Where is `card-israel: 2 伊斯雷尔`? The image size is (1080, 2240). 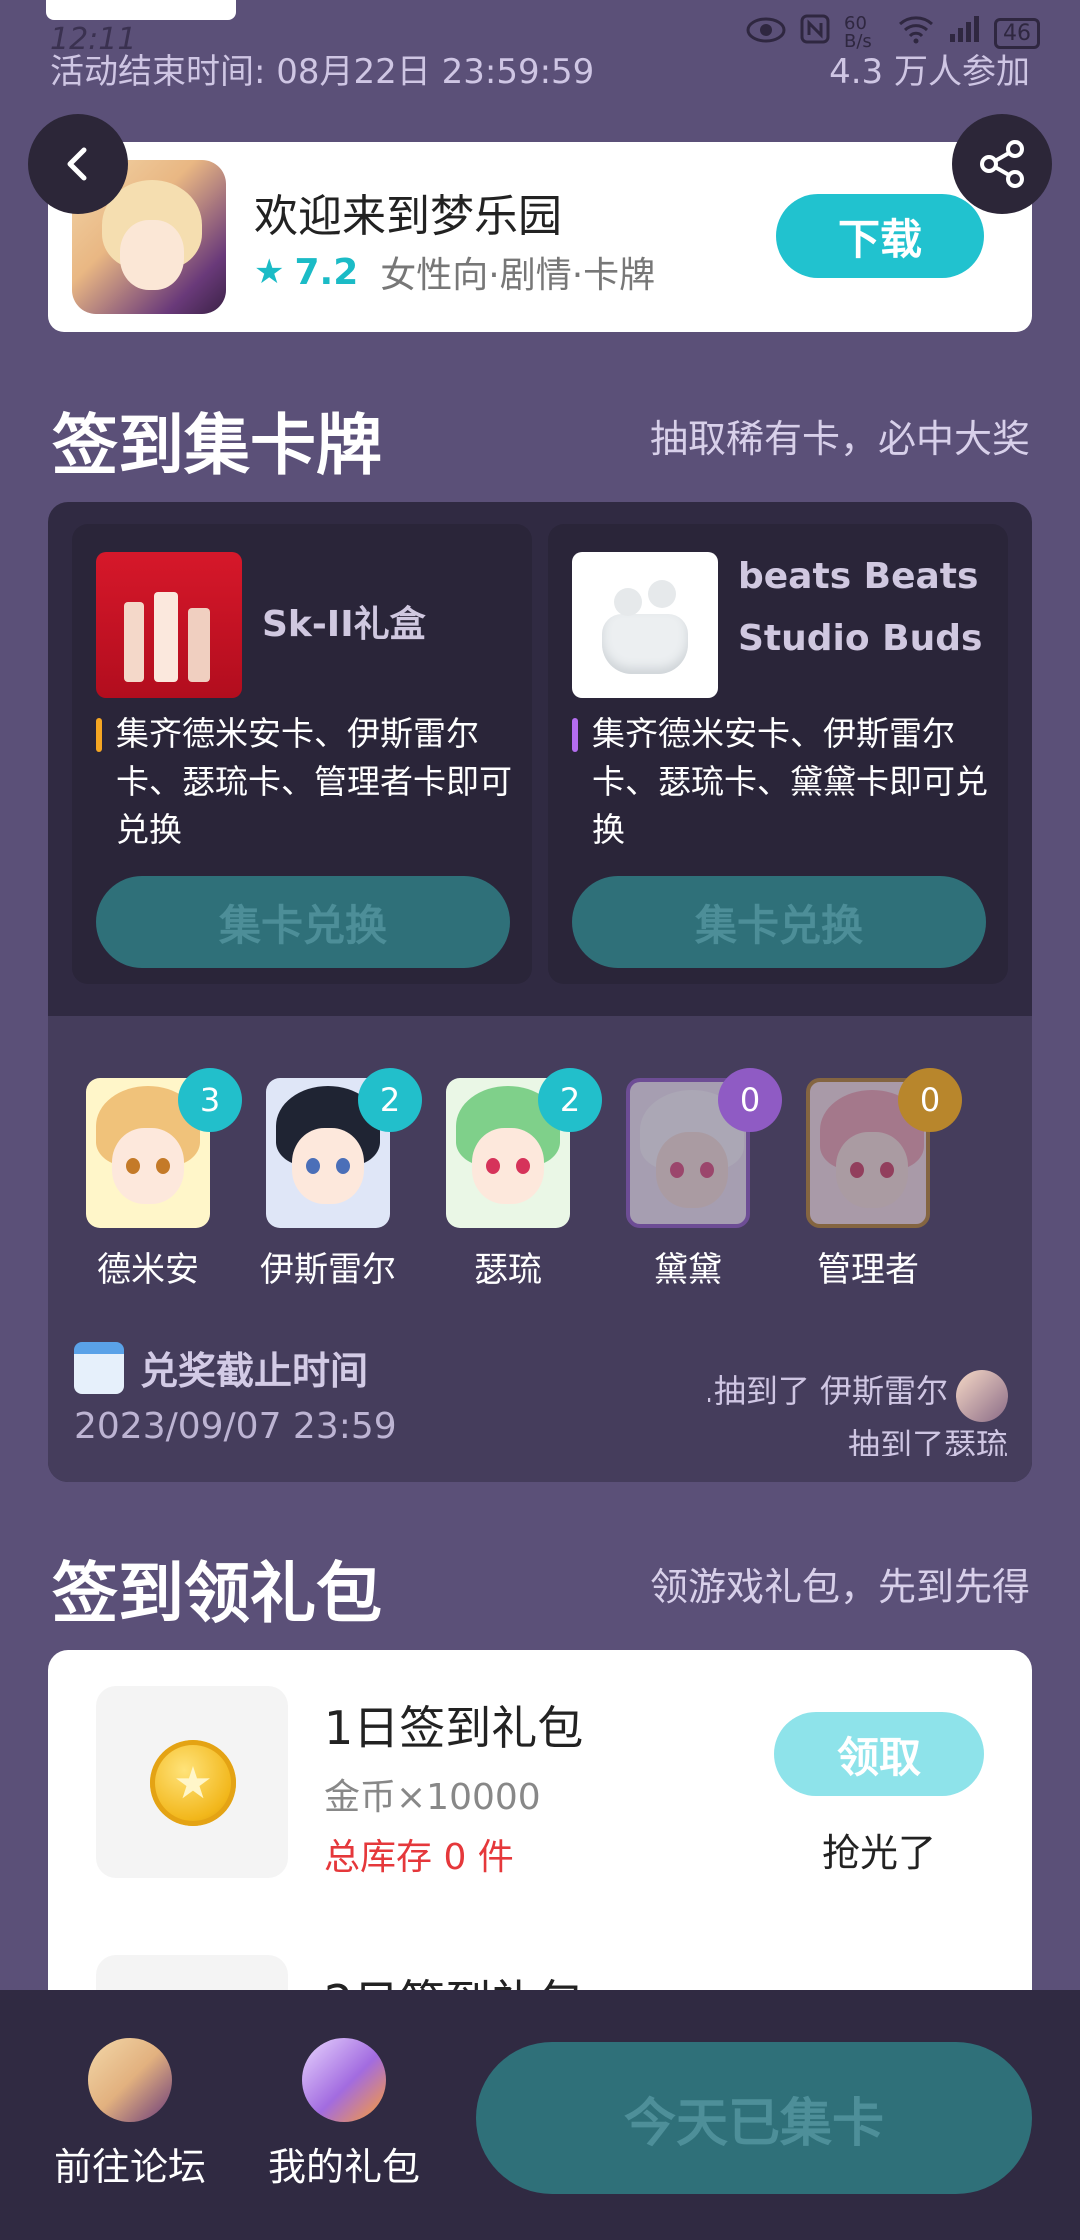 card-israel: 2 伊斯雷尔 is located at coordinates (335, 1179).